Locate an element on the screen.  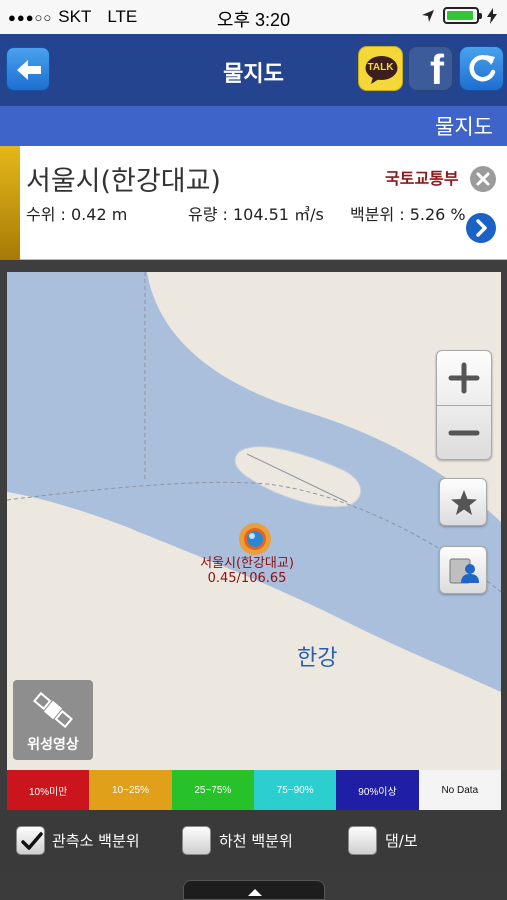
dam-weir-label: 댐/보 is located at coordinates (401, 841).